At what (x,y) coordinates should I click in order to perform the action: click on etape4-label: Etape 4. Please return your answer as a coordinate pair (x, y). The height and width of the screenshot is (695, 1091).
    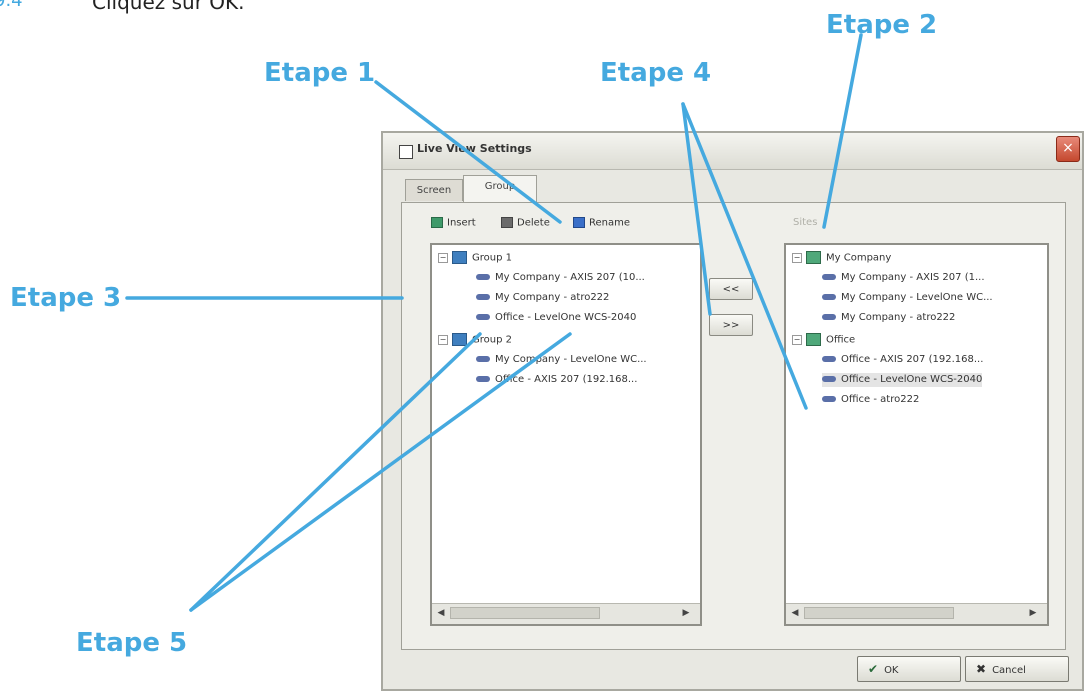
    Looking at the image, I should click on (656, 73).